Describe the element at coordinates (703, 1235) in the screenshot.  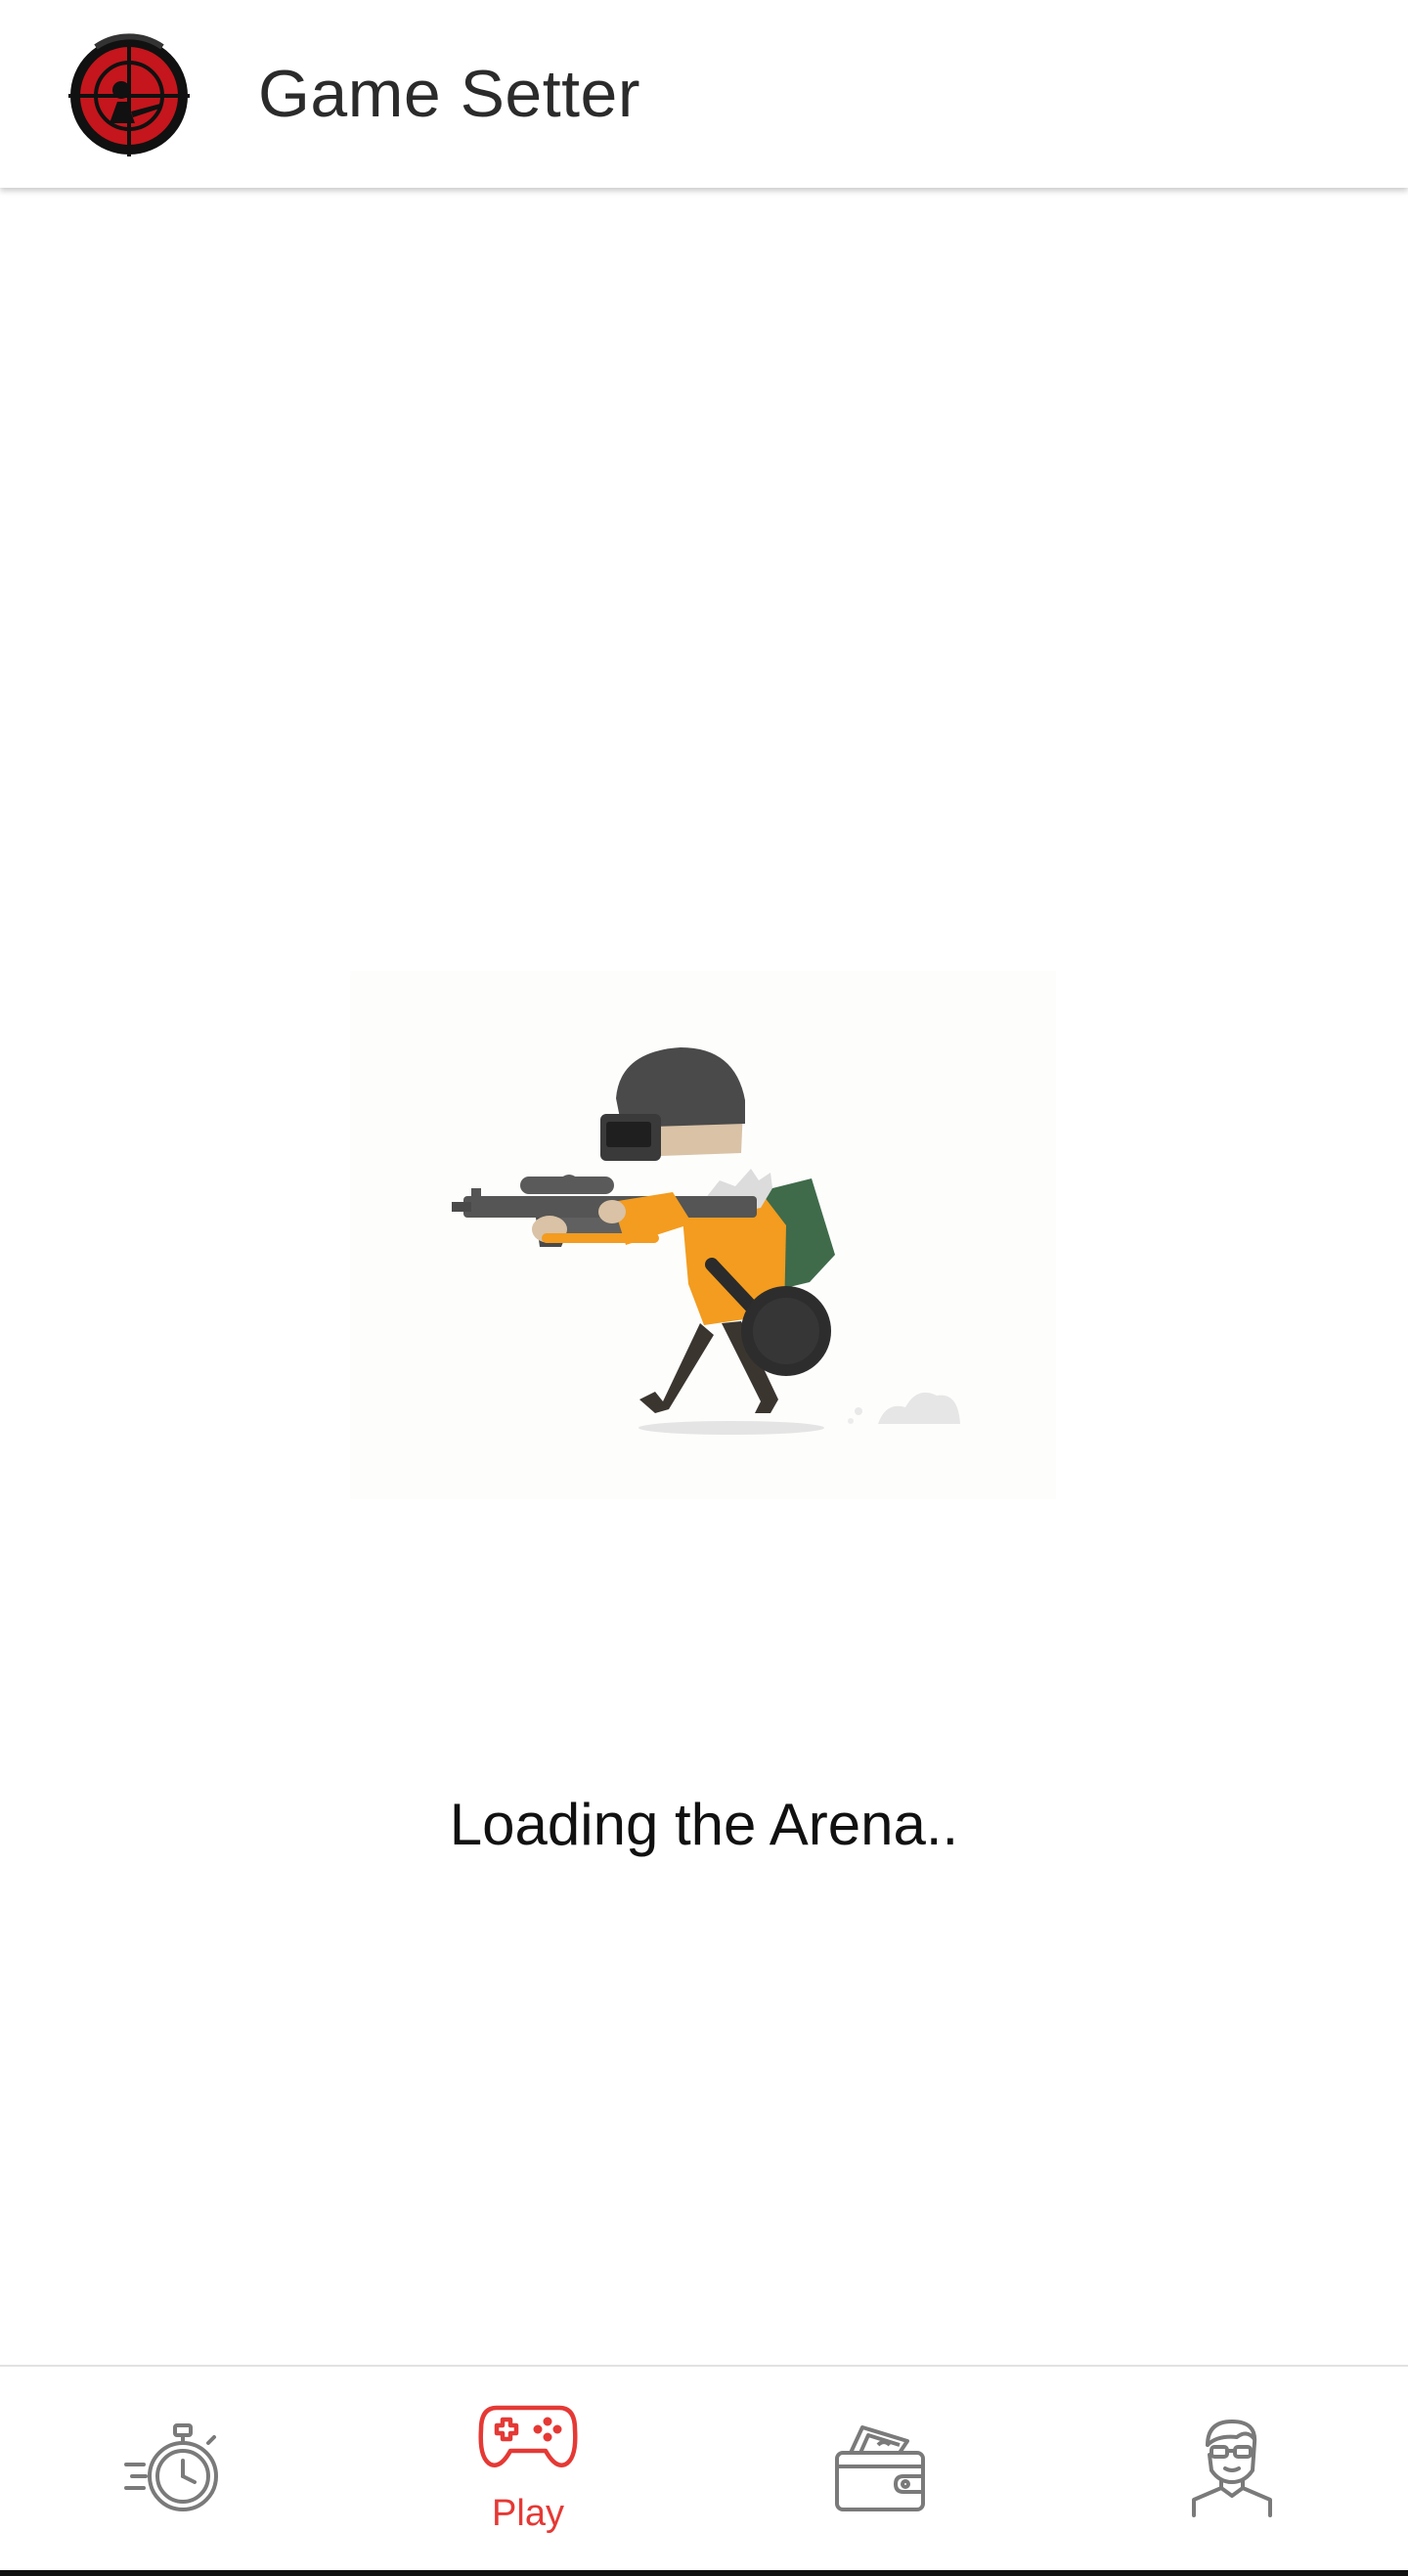
I see `soldier-running-illustration` at that location.